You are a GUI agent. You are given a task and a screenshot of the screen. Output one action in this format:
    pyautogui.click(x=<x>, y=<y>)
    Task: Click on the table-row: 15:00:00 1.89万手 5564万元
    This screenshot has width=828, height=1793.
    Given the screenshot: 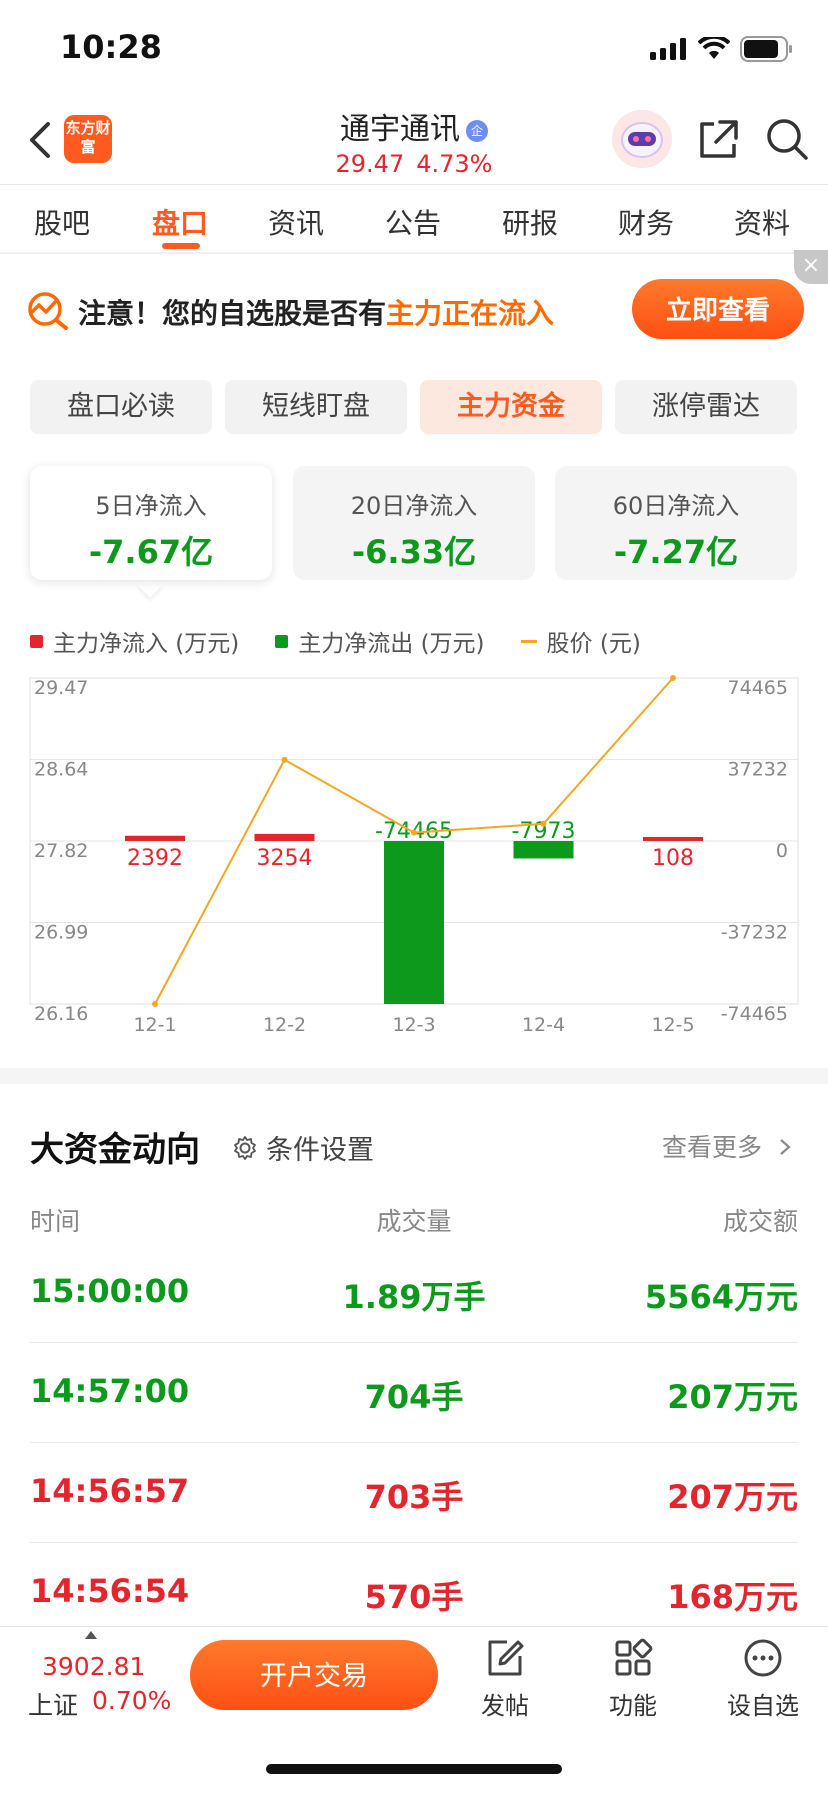 What is the action you would take?
    pyautogui.click(x=414, y=1292)
    